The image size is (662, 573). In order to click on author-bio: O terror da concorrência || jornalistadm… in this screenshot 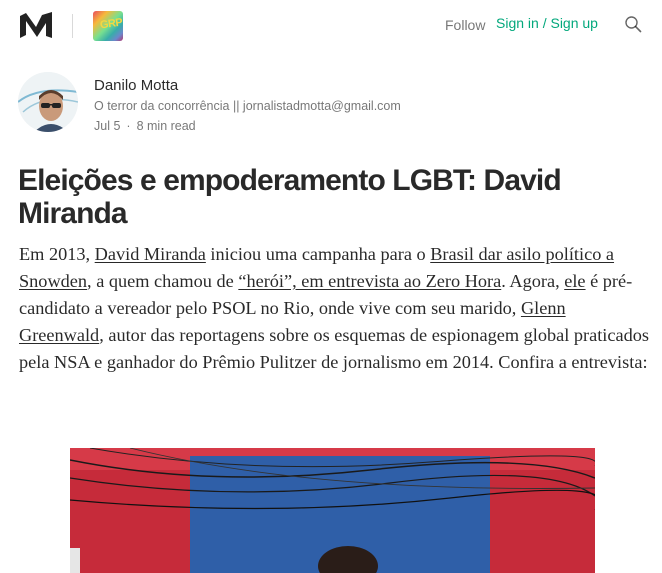, I will do `click(247, 106)`.